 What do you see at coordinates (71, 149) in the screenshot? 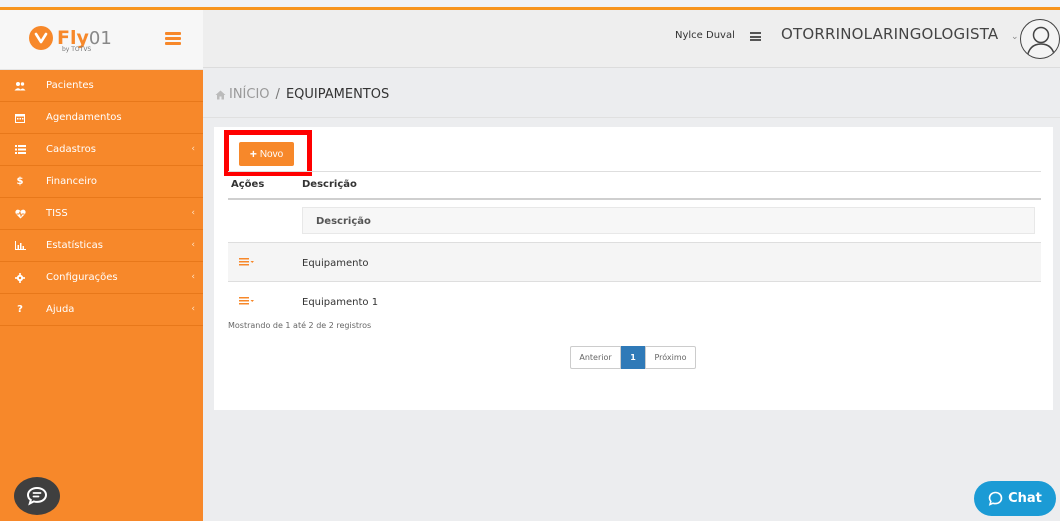
I see `sidebar-item-label: Cadastros` at bounding box center [71, 149].